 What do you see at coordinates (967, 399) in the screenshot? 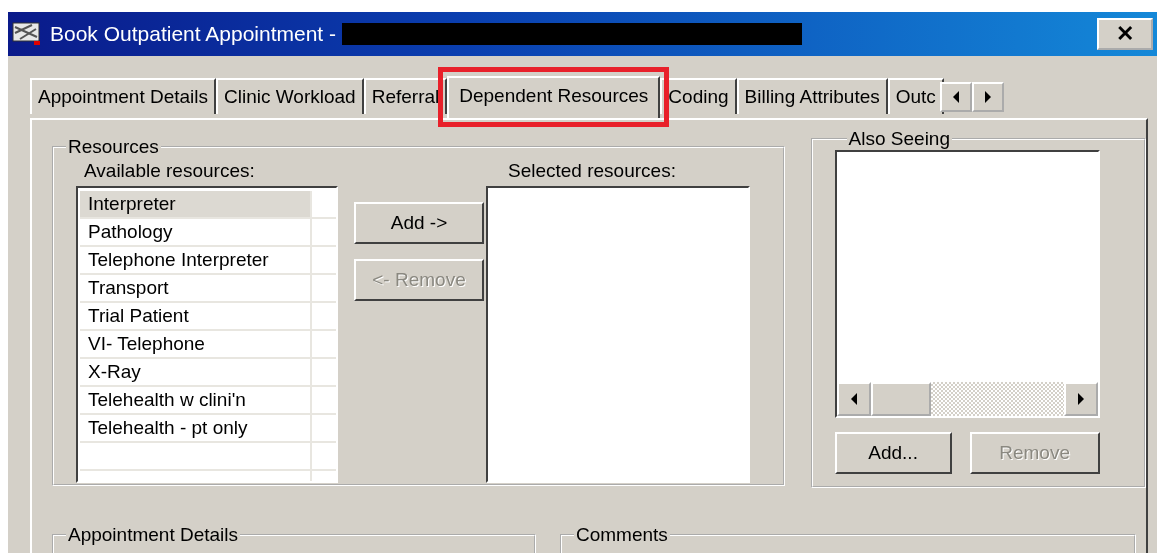
I see `horizontal-scrollbar` at bounding box center [967, 399].